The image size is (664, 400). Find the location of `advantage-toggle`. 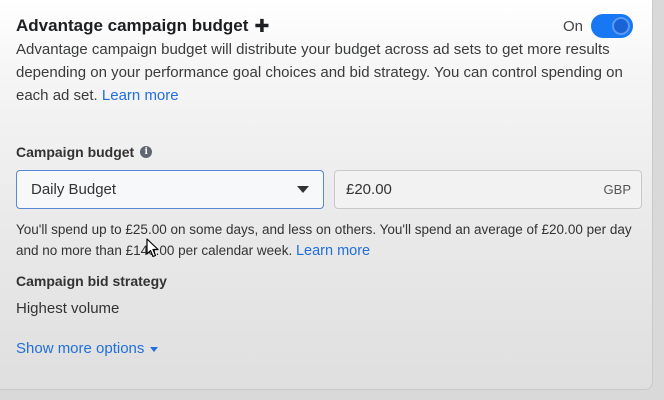

advantage-toggle is located at coordinates (612, 26).